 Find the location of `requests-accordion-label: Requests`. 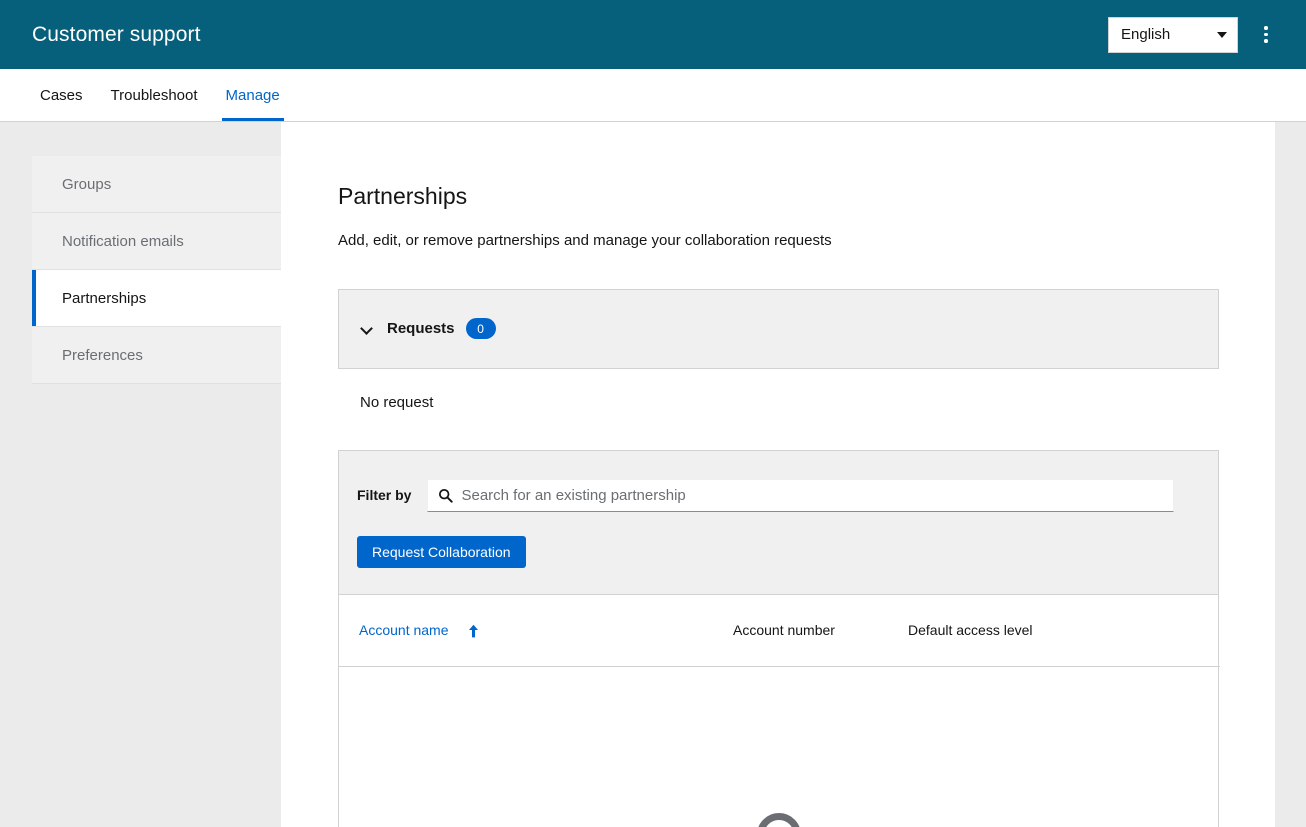

requests-accordion-label: Requests is located at coordinates (421, 329).